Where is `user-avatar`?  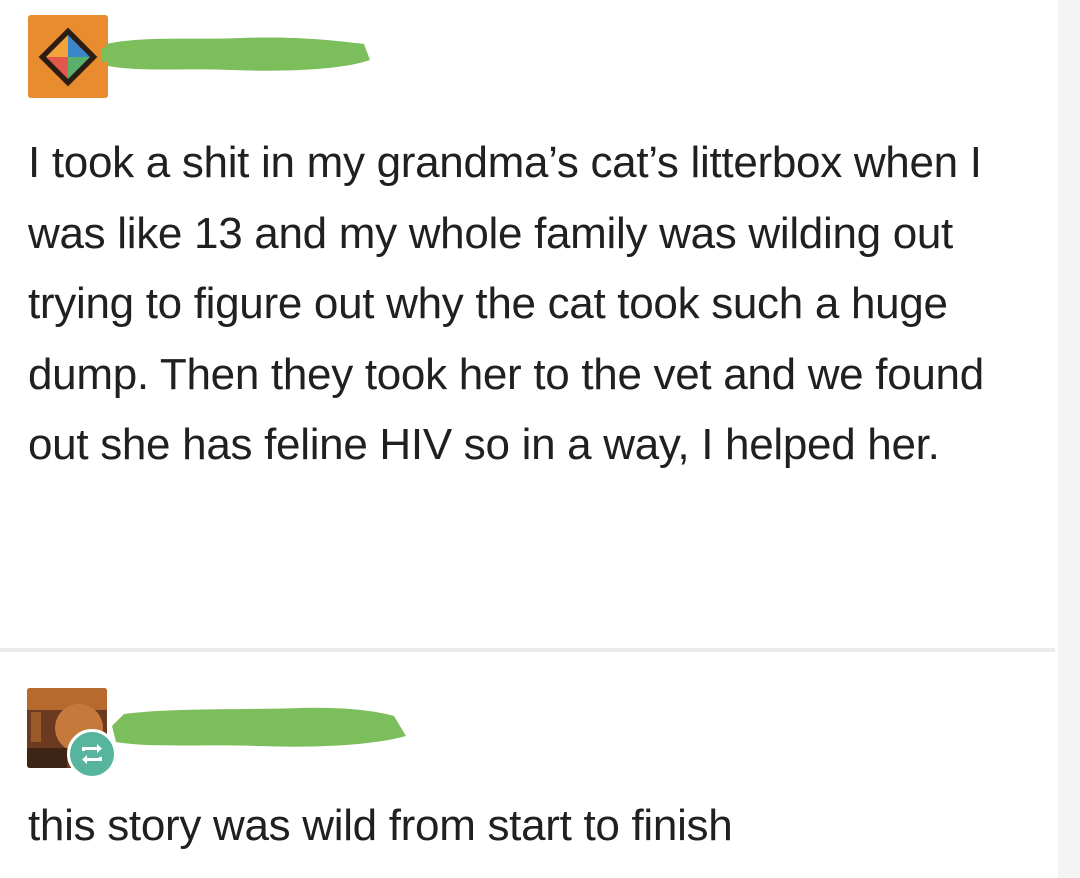
user-avatar is located at coordinates (68, 56).